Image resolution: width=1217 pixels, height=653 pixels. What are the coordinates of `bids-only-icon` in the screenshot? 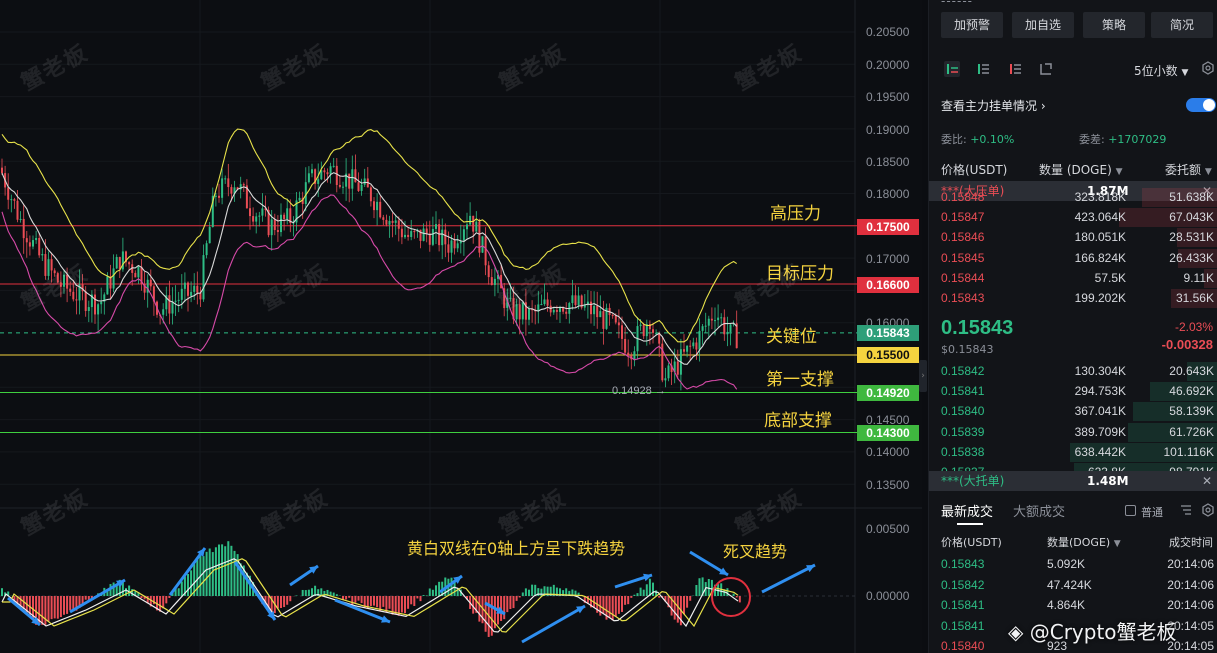 It's located at (984, 69).